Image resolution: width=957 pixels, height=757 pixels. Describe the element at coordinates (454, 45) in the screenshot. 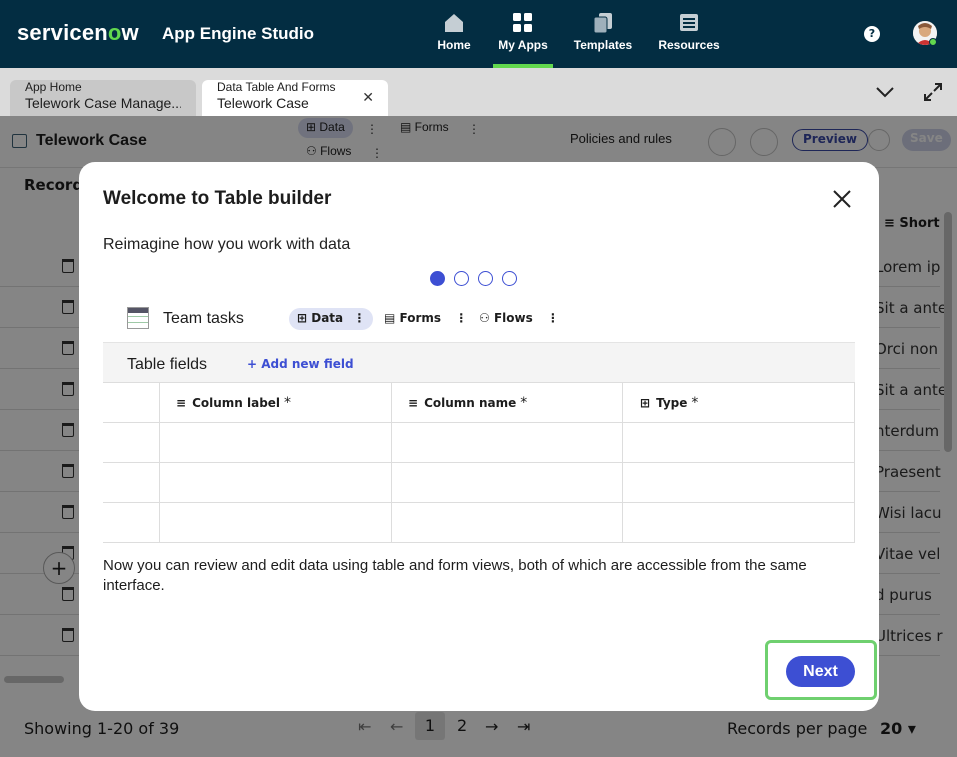

I see `nav-home-label: Home` at that location.